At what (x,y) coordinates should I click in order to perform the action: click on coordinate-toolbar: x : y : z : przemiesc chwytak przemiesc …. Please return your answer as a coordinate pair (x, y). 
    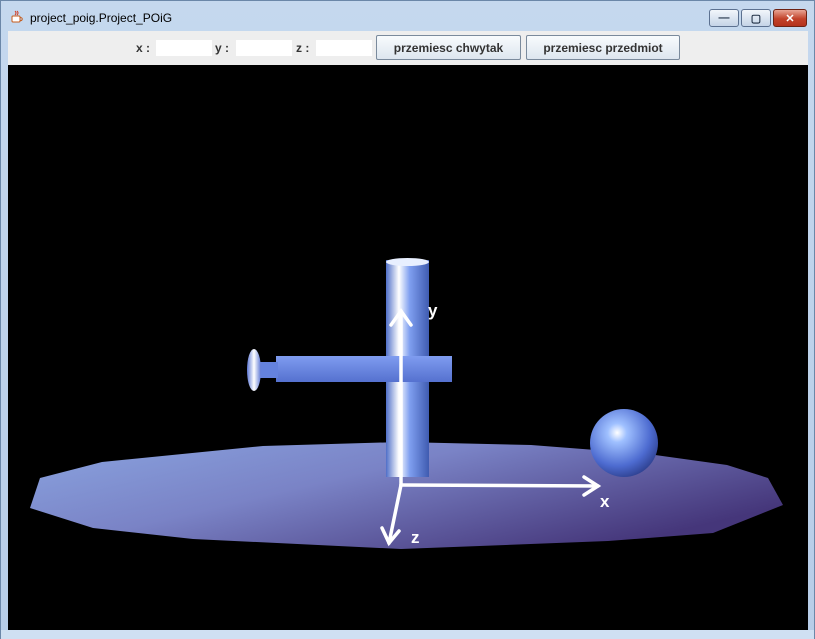
    Looking at the image, I should click on (408, 48).